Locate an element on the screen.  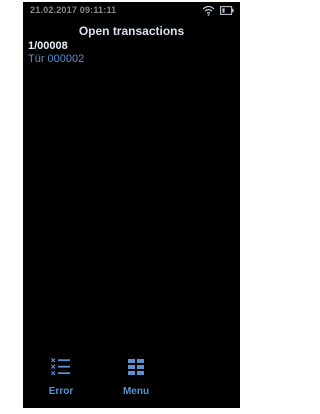
menu-button-label: Menu is located at coordinates (136, 391).